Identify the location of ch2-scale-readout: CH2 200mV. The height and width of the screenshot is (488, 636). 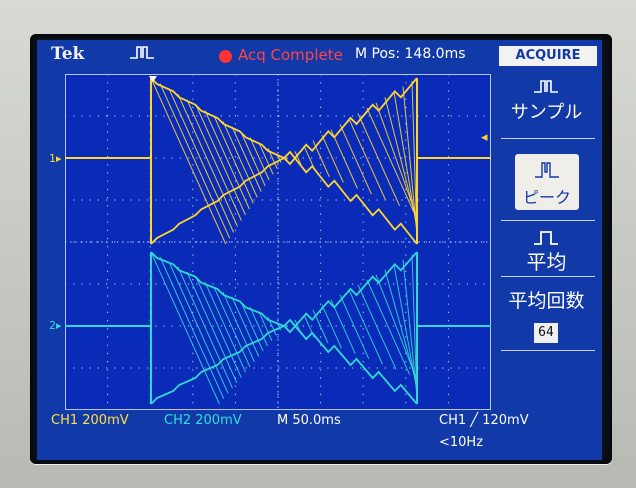
(203, 420).